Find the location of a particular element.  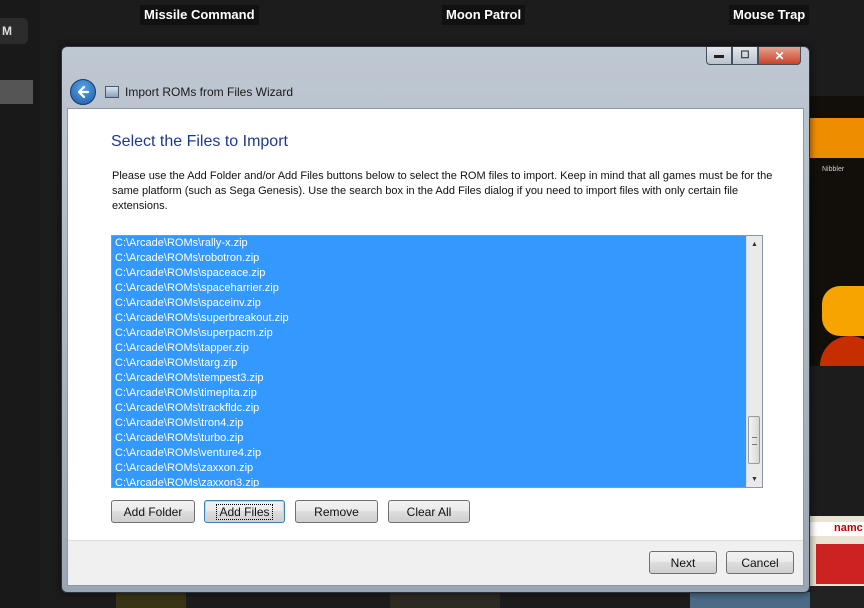

scroll-thumb is located at coordinates (754, 440).